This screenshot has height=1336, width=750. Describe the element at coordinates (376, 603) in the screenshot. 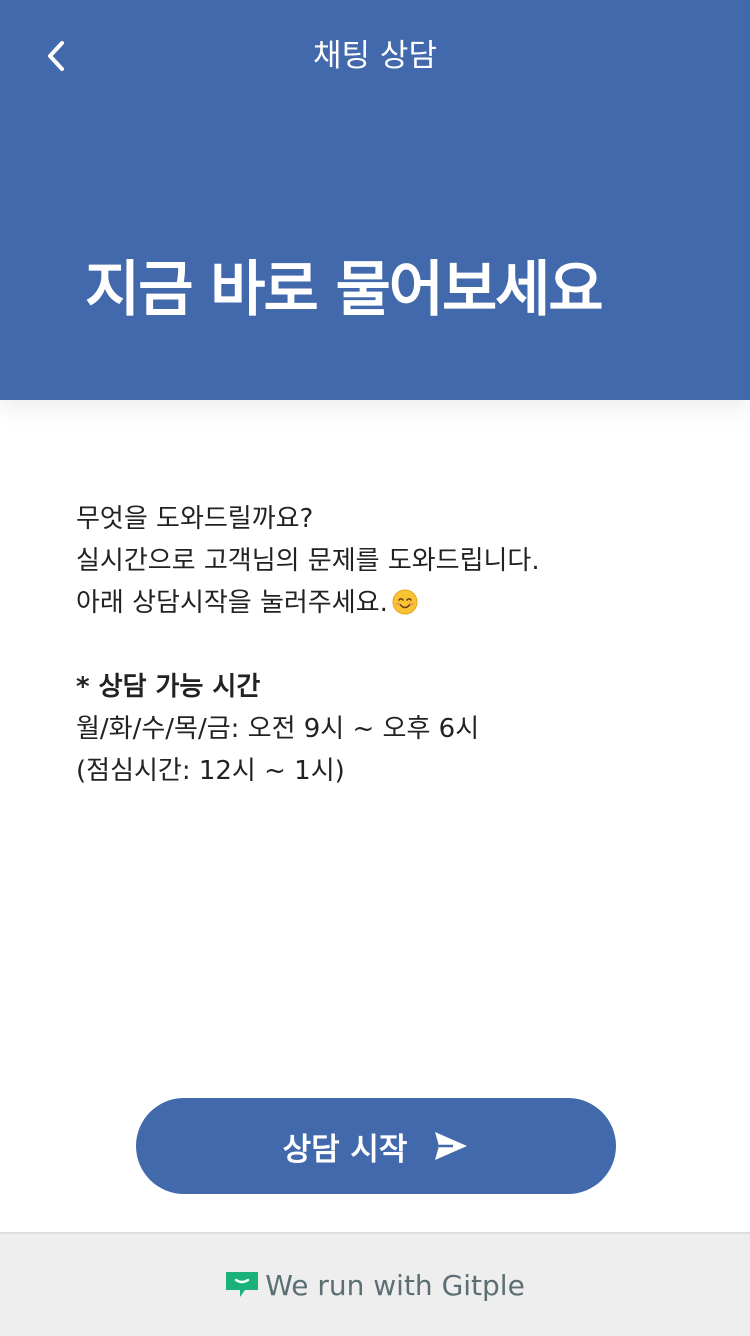

I see `intro-line: 아래 상담시작을 눌러주세요.` at that location.